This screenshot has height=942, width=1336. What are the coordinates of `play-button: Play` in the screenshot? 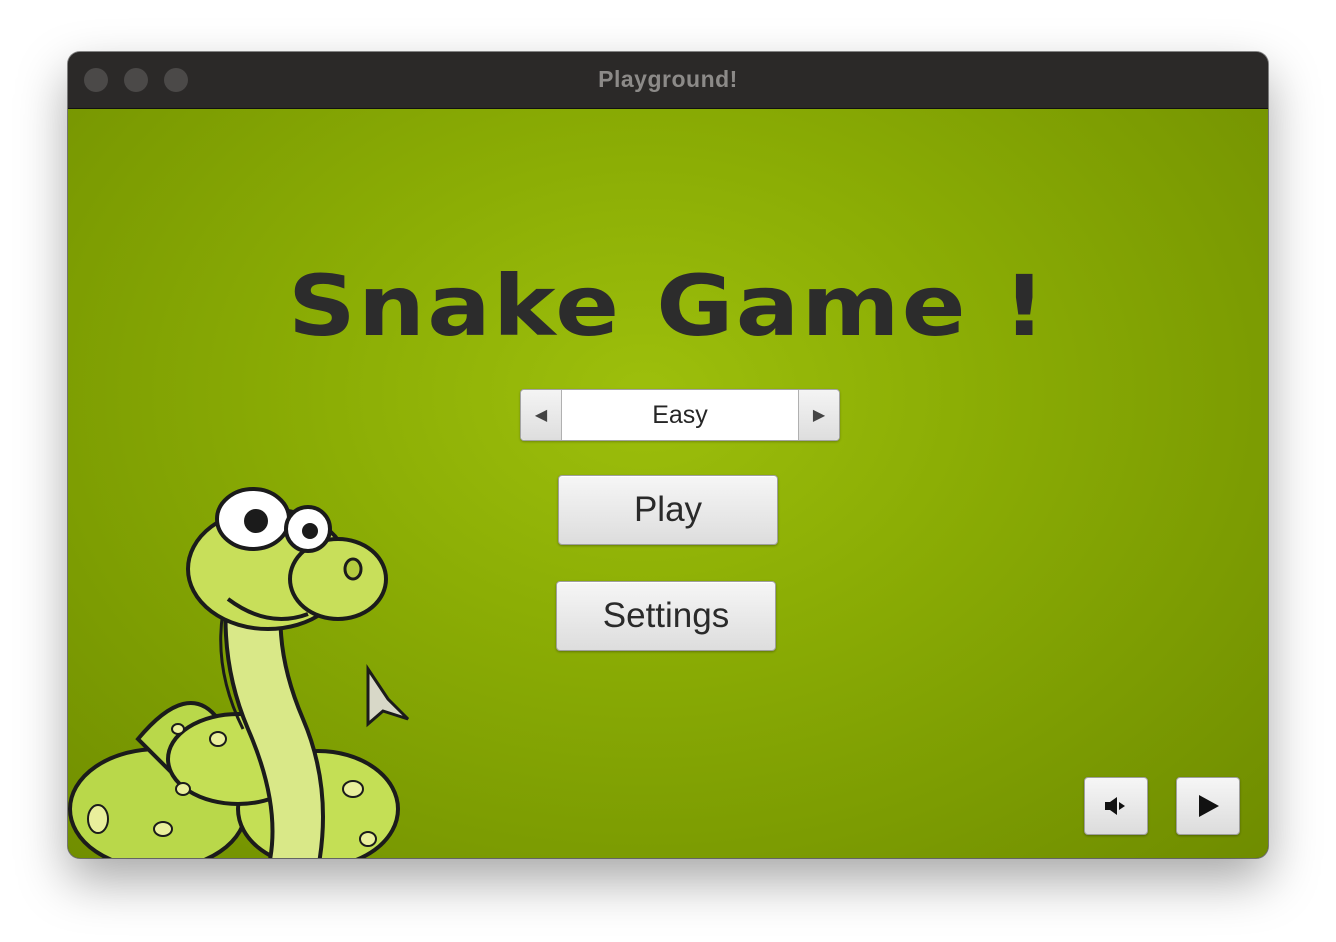 It's located at (668, 510).